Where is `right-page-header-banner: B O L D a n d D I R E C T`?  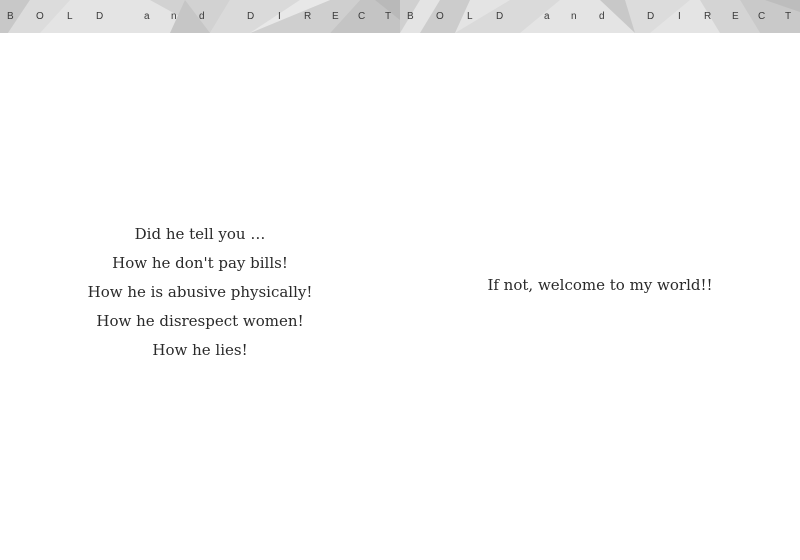
right-page-header-banner: B O L D a n d D I R E C T is located at coordinates (600, 16).